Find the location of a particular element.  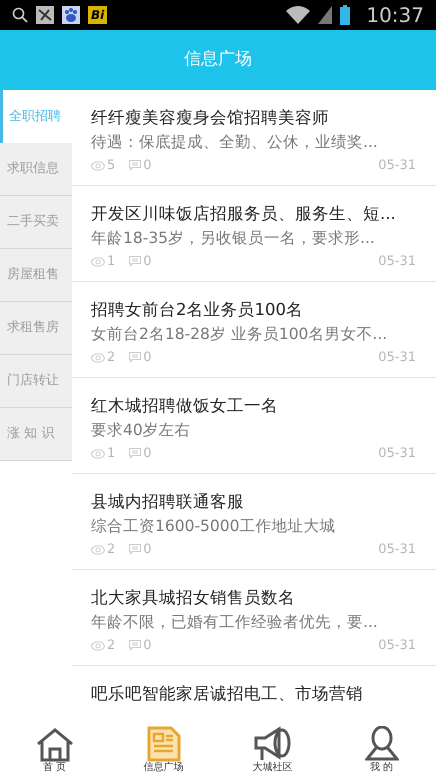

page-title: 信息广场 is located at coordinates (218, 60).